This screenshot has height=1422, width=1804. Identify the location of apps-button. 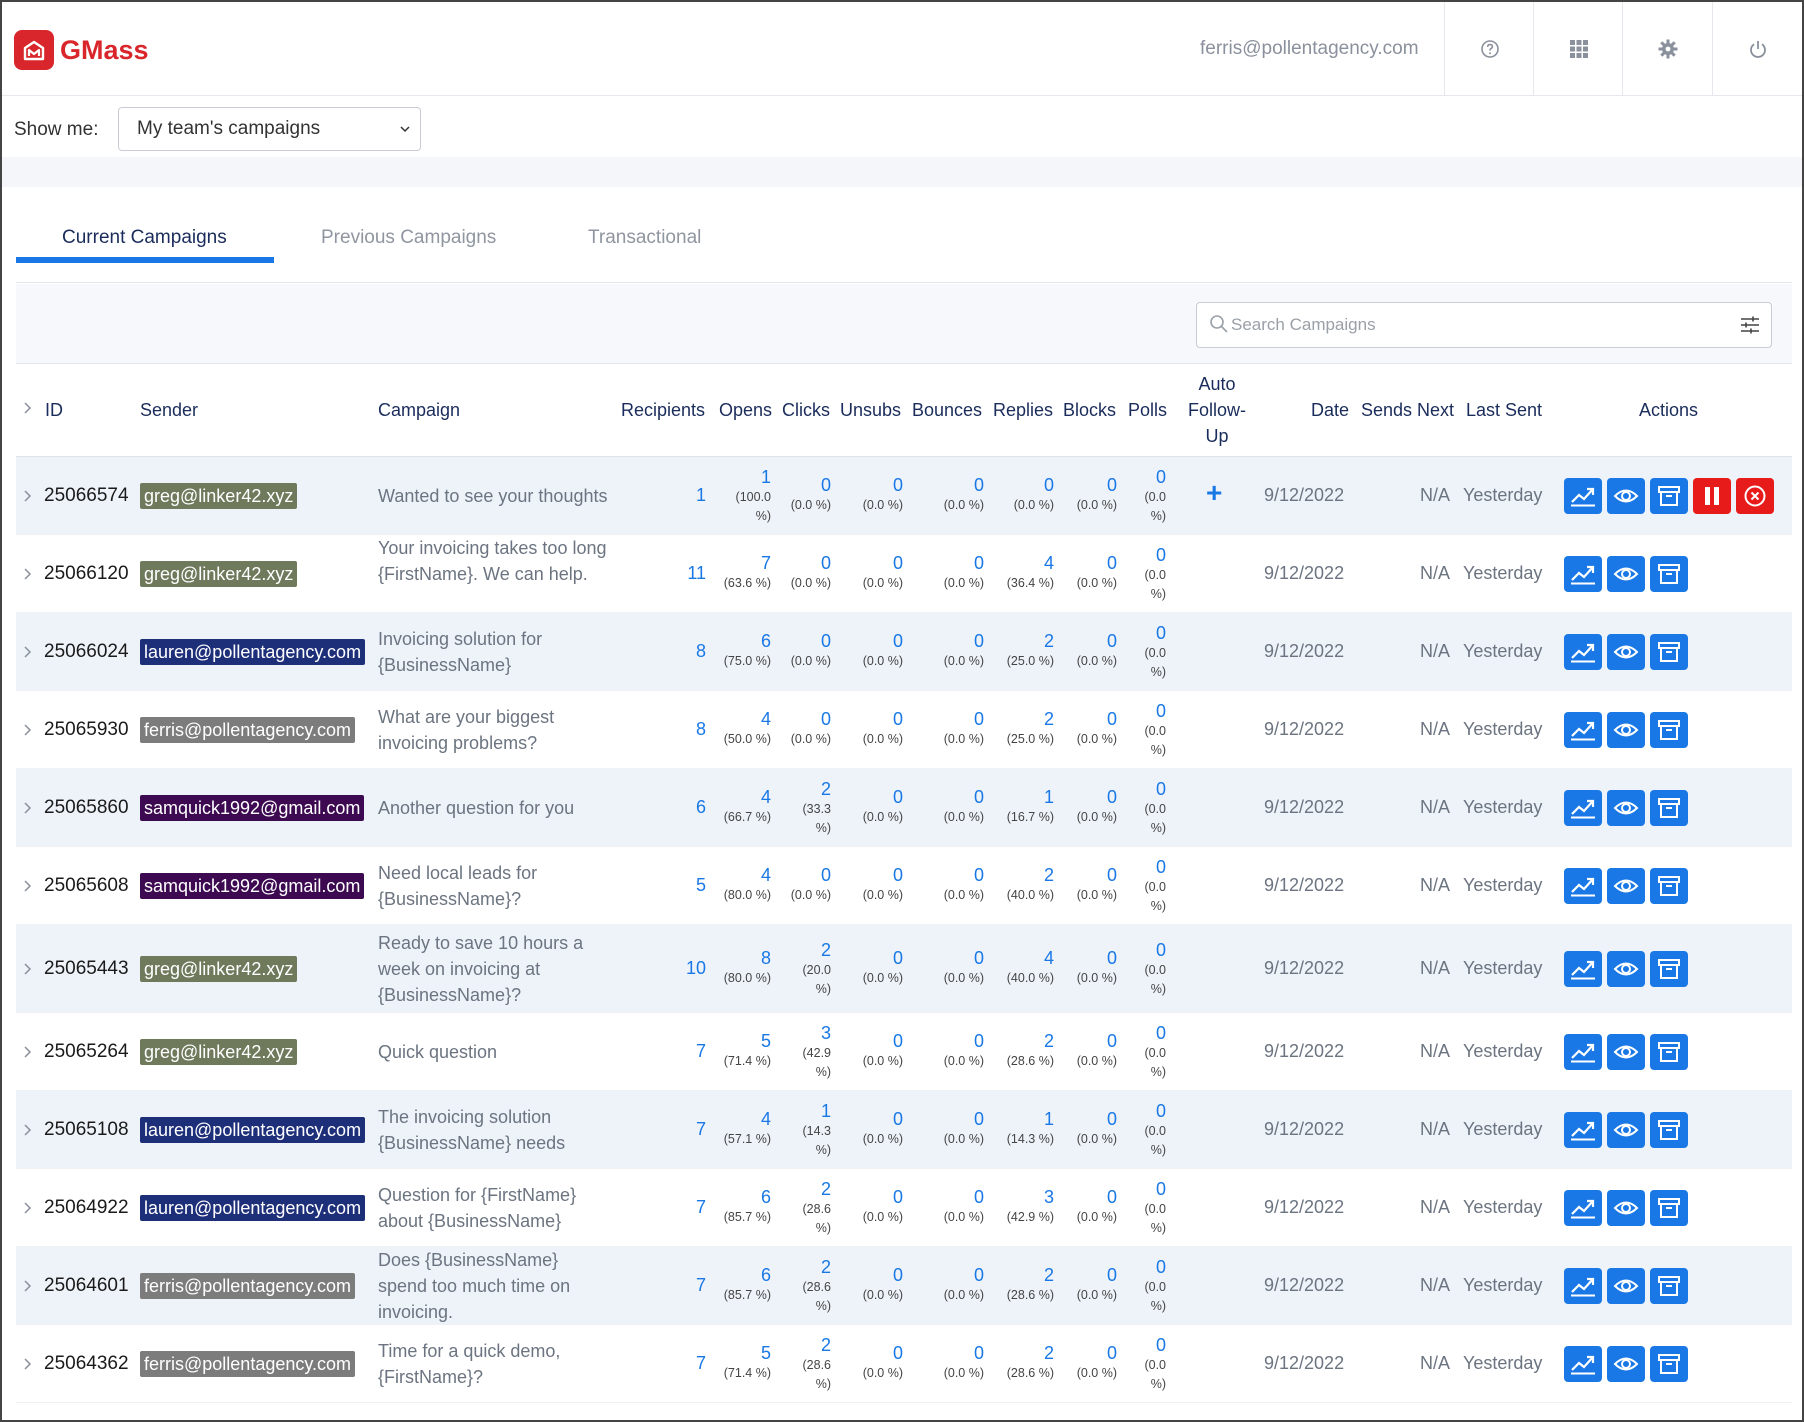
(1578, 49).